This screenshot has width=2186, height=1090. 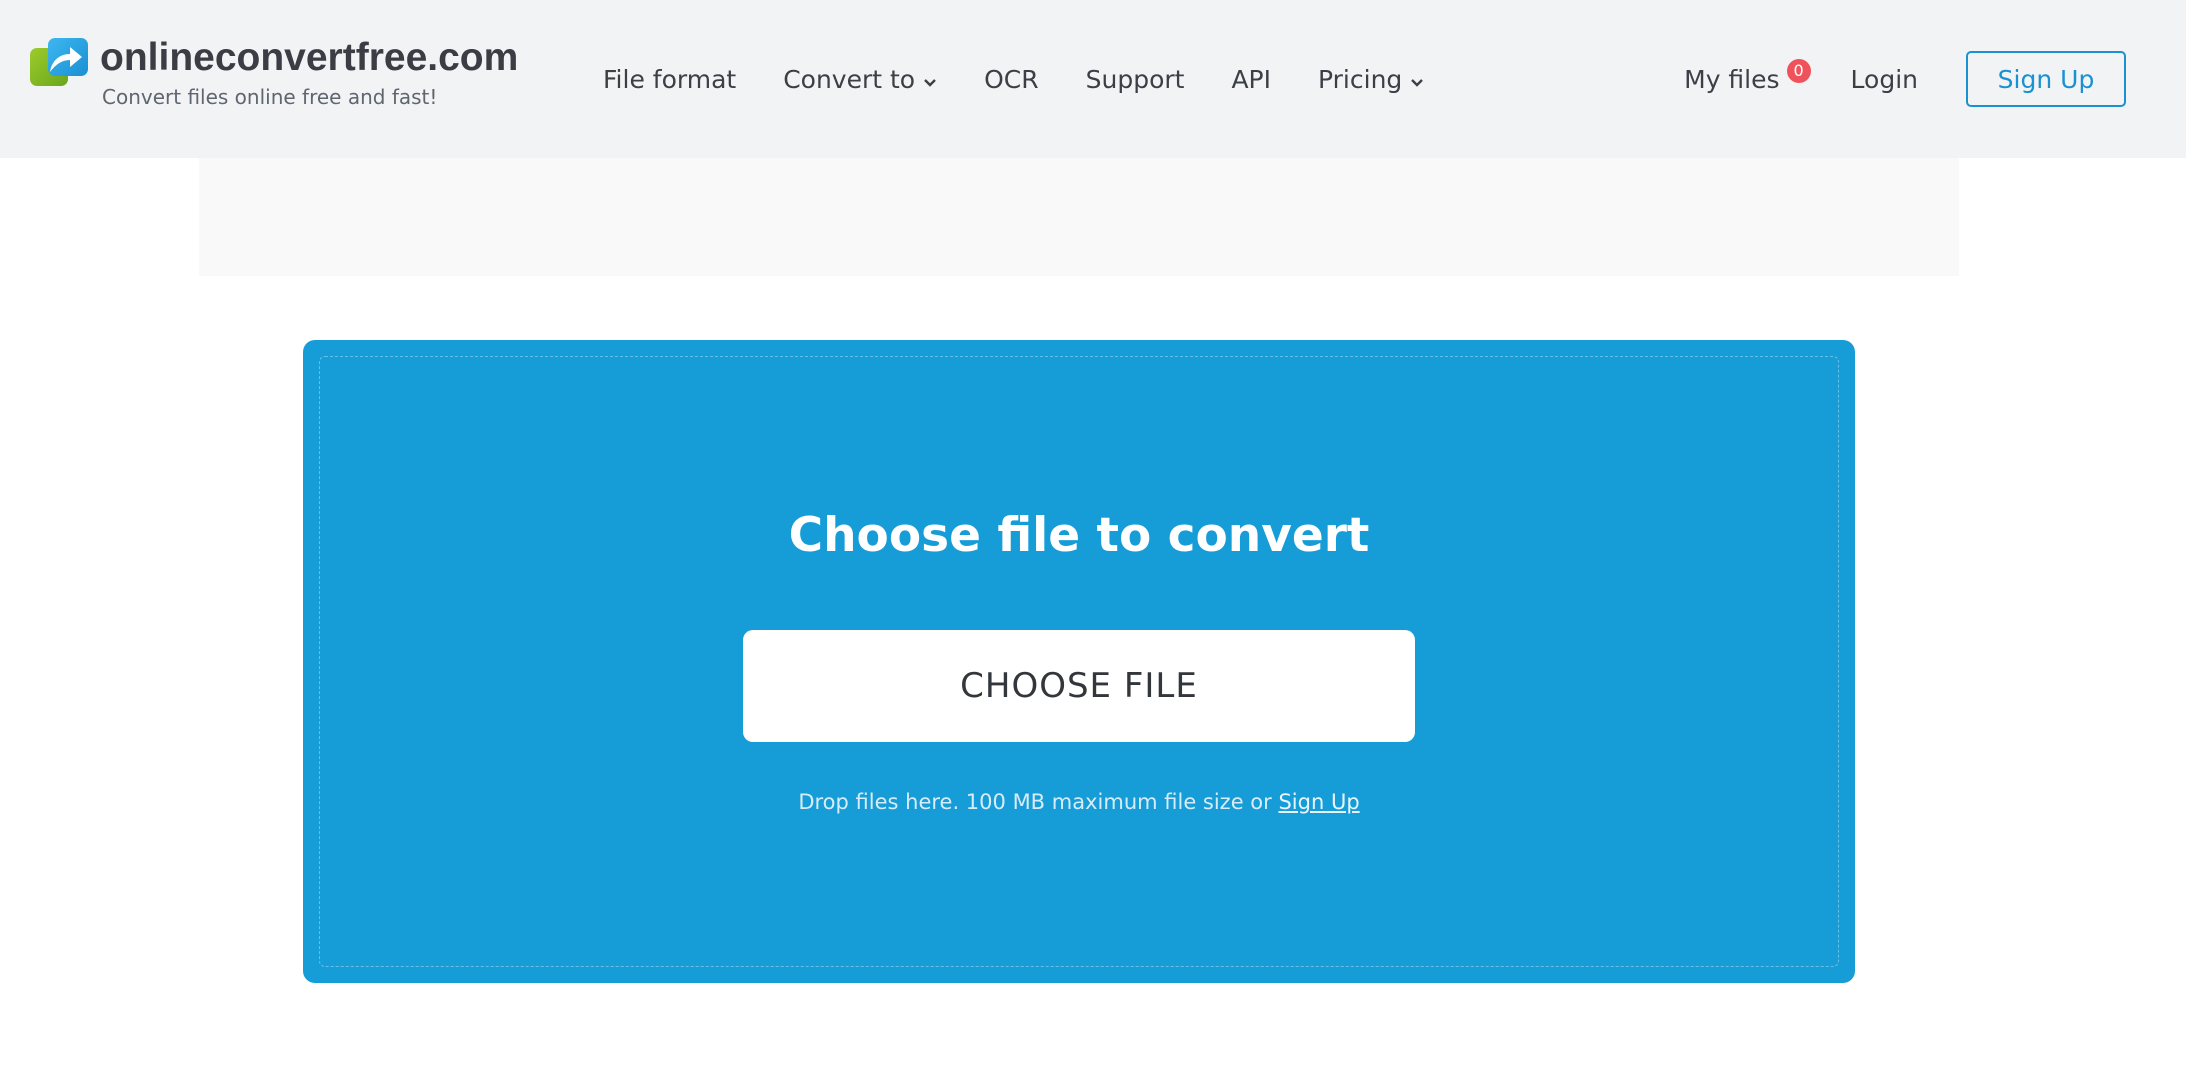 I want to click on nav-label: Pricing, so click(x=1360, y=79).